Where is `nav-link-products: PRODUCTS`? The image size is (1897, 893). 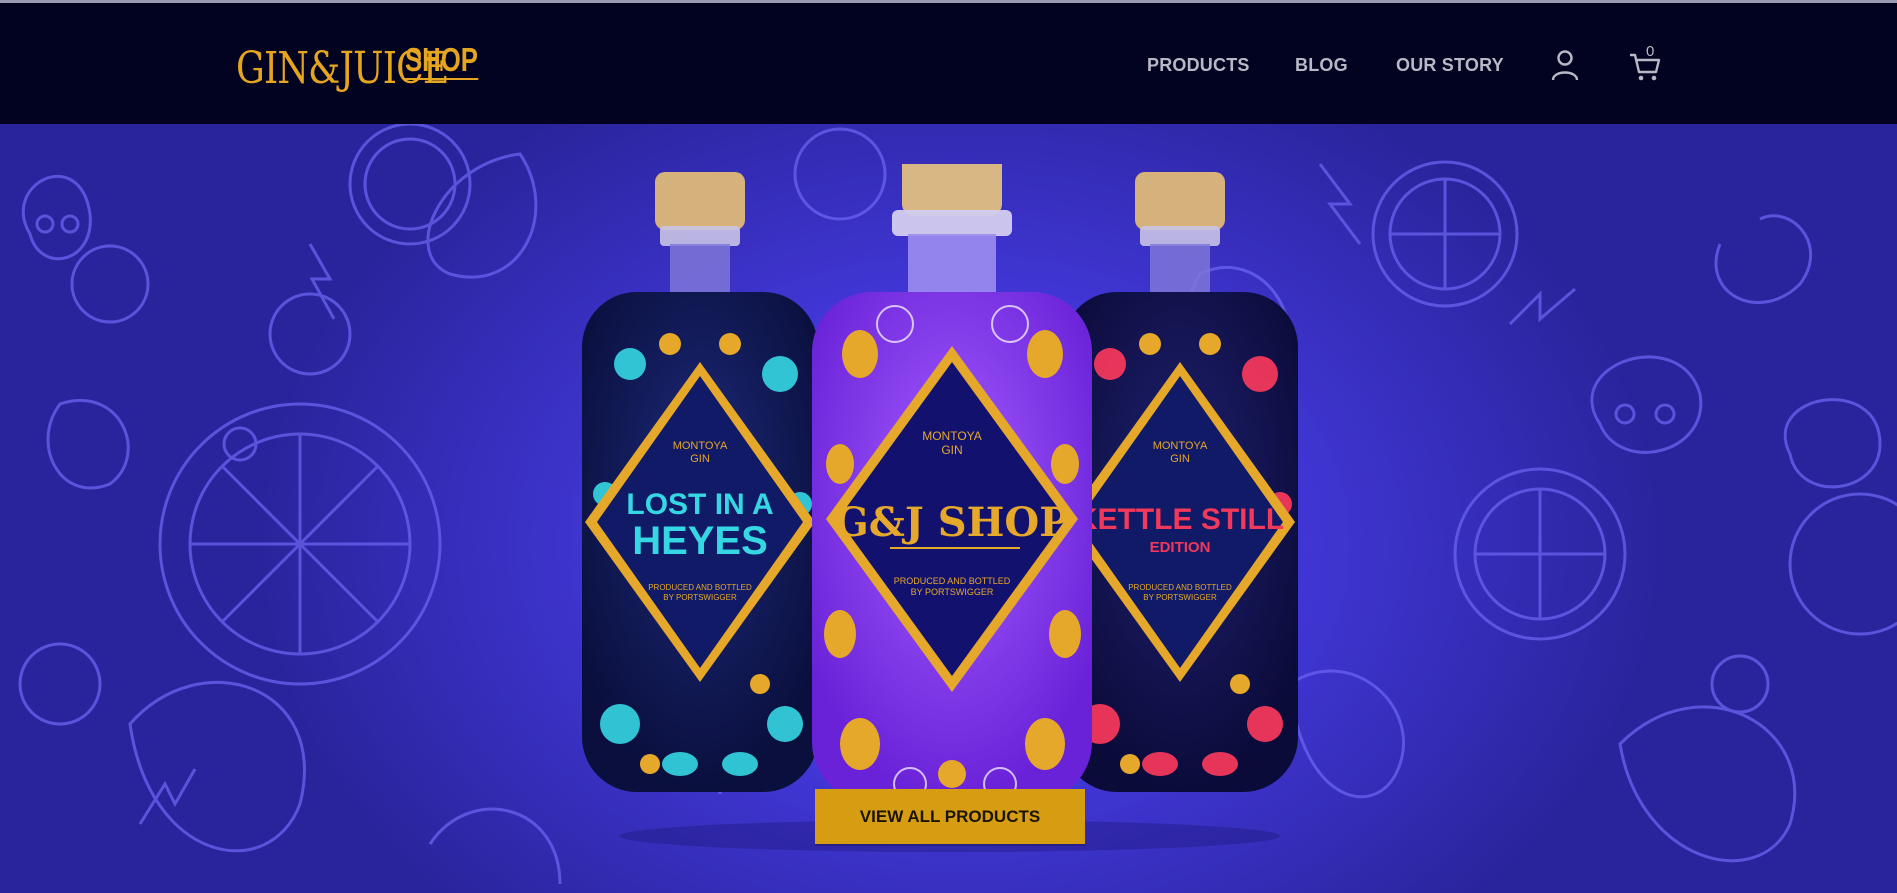
nav-link-products: PRODUCTS is located at coordinates (1198, 65).